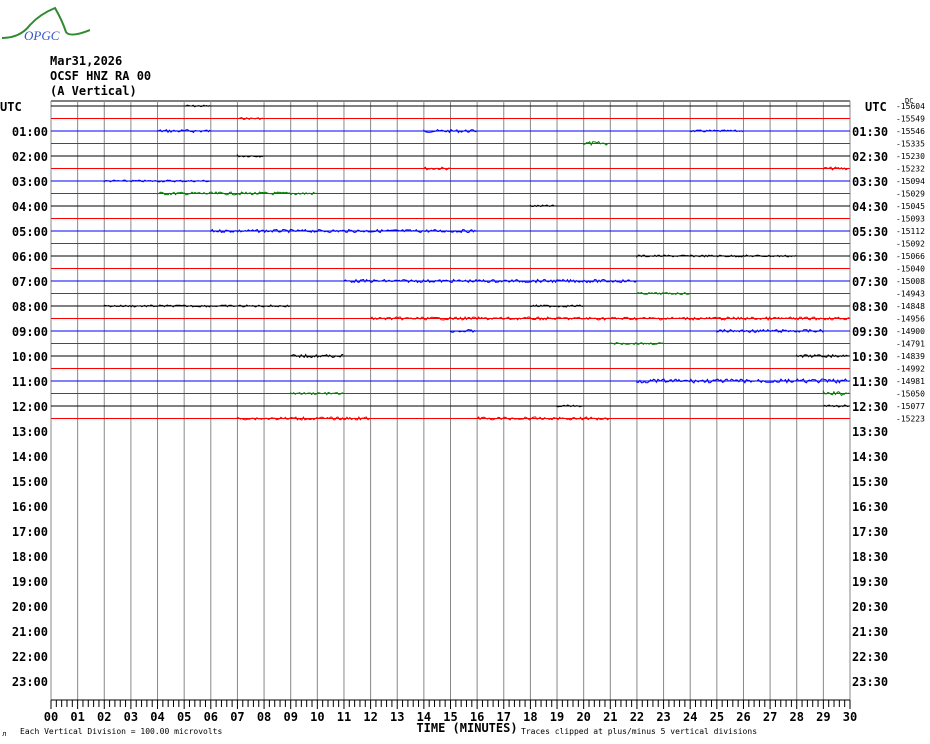 The height and width of the screenshot is (744, 930). I want to click on x-tick-label: 26, so click(743, 717).